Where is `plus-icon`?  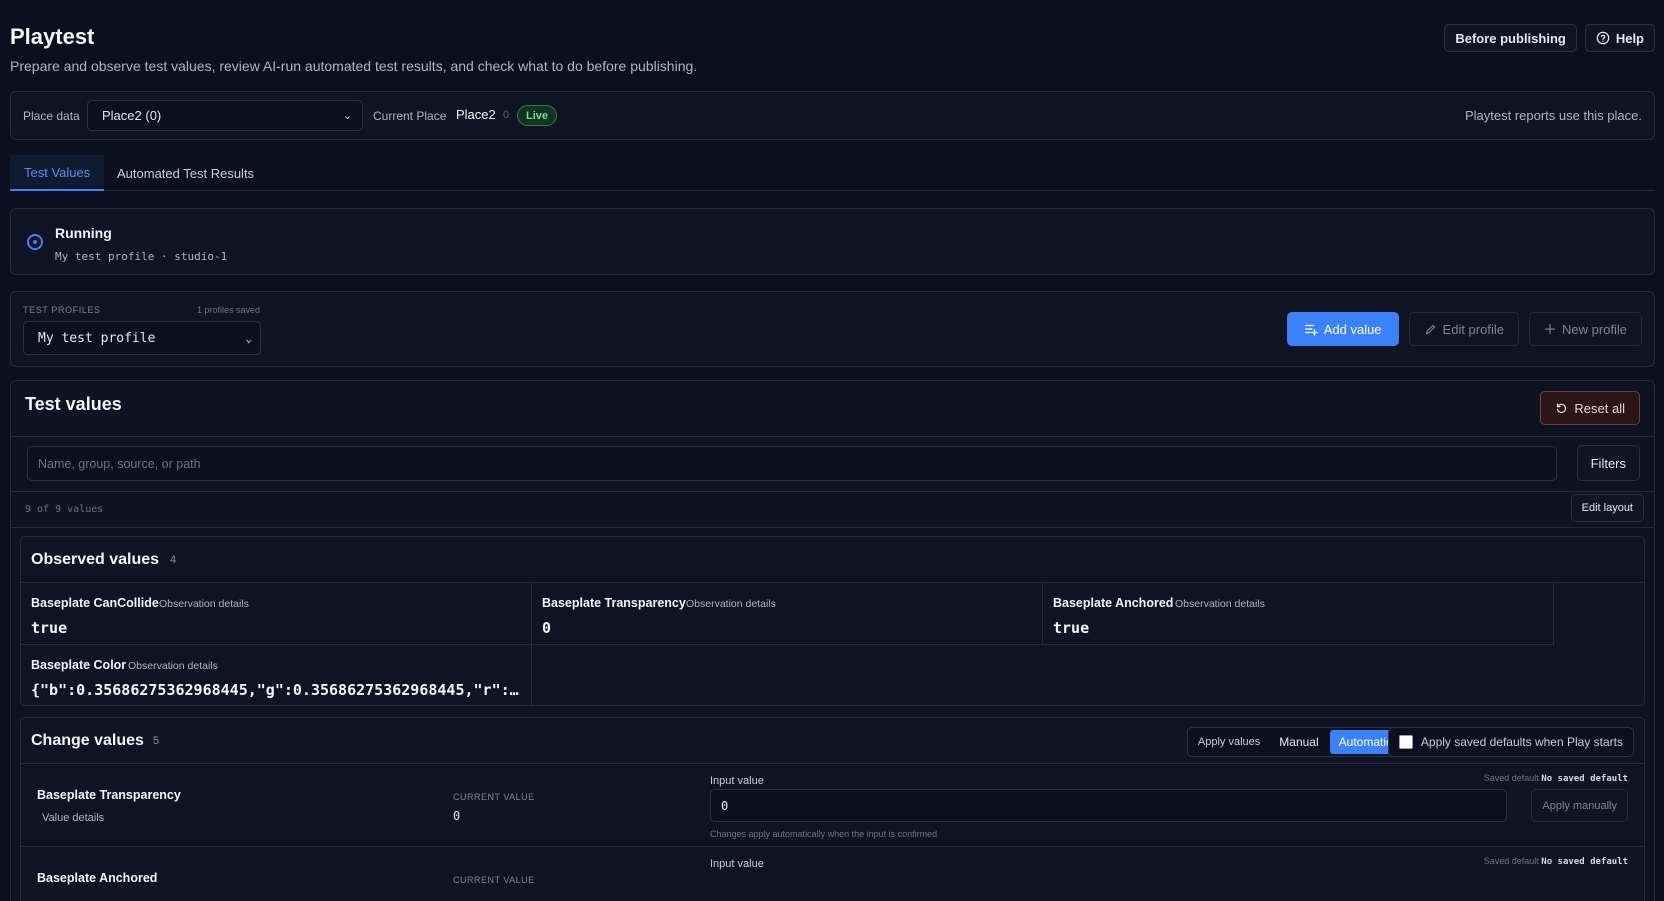 plus-icon is located at coordinates (1550, 329).